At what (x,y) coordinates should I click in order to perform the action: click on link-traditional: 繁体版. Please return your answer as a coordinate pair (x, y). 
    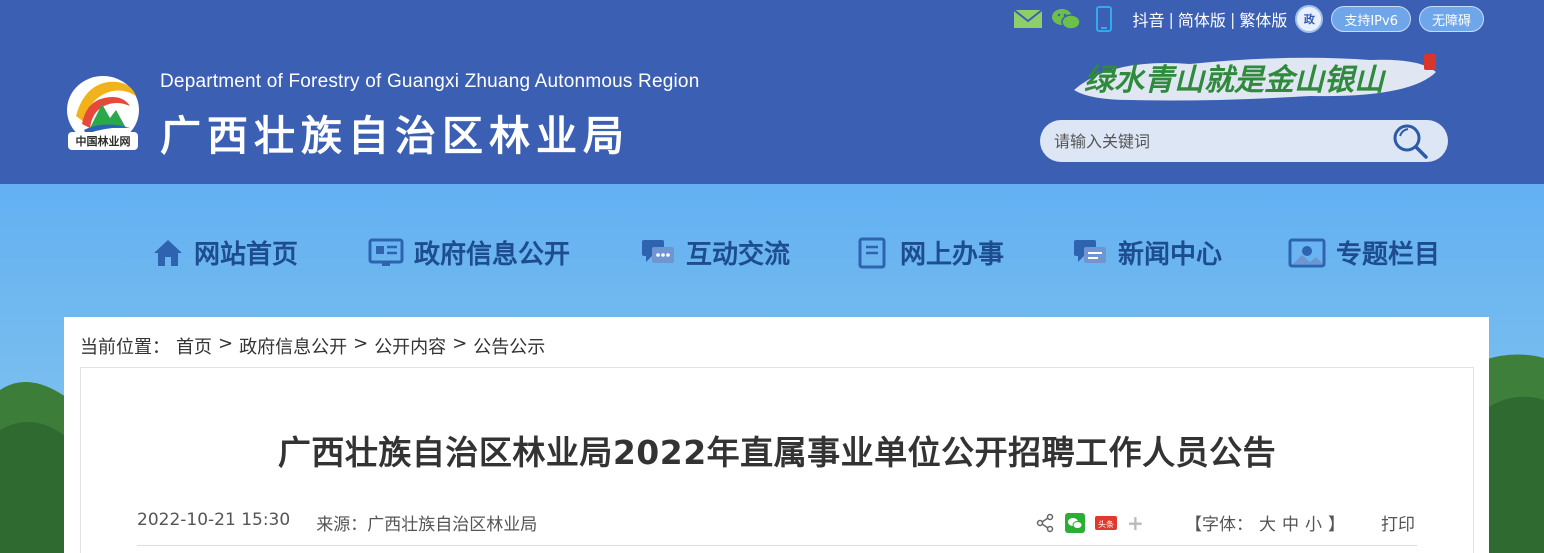
    Looking at the image, I should click on (1263, 19).